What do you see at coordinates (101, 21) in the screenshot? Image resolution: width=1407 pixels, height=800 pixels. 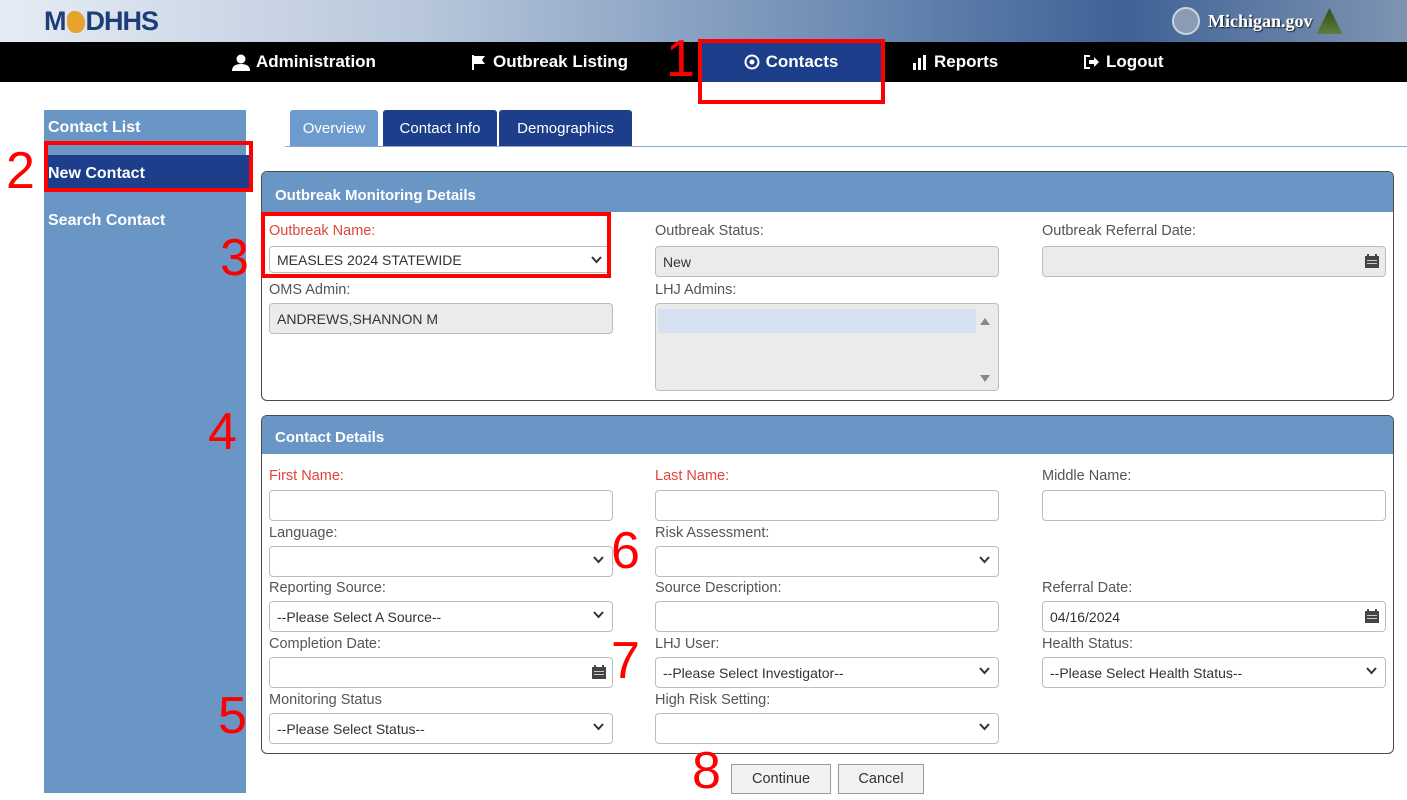 I see `mdhhs-logo: M DHHS` at bounding box center [101, 21].